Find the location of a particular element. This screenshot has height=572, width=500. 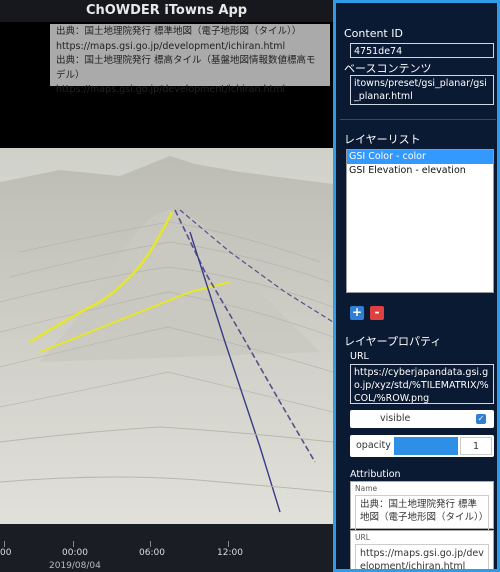

timeline-tick-label: 12:00 is located at coordinates (230, 553).